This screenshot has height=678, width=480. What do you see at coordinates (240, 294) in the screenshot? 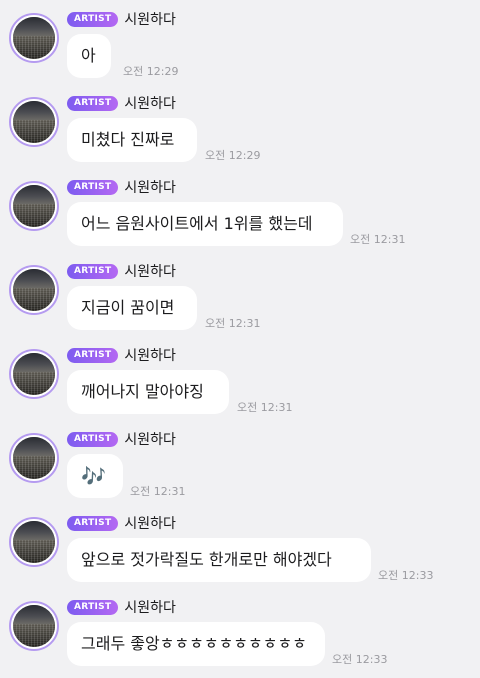
I see `chat-message: ARTIST 시원하다 지금이 꿈이면 오전 12:31` at bounding box center [240, 294].